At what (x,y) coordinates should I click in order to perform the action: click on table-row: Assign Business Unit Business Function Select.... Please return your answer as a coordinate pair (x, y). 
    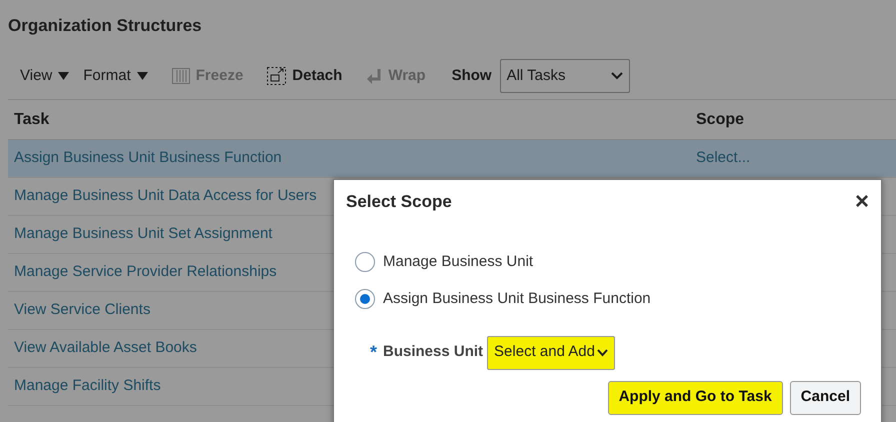
    Looking at the image, I should click on (452, 159).